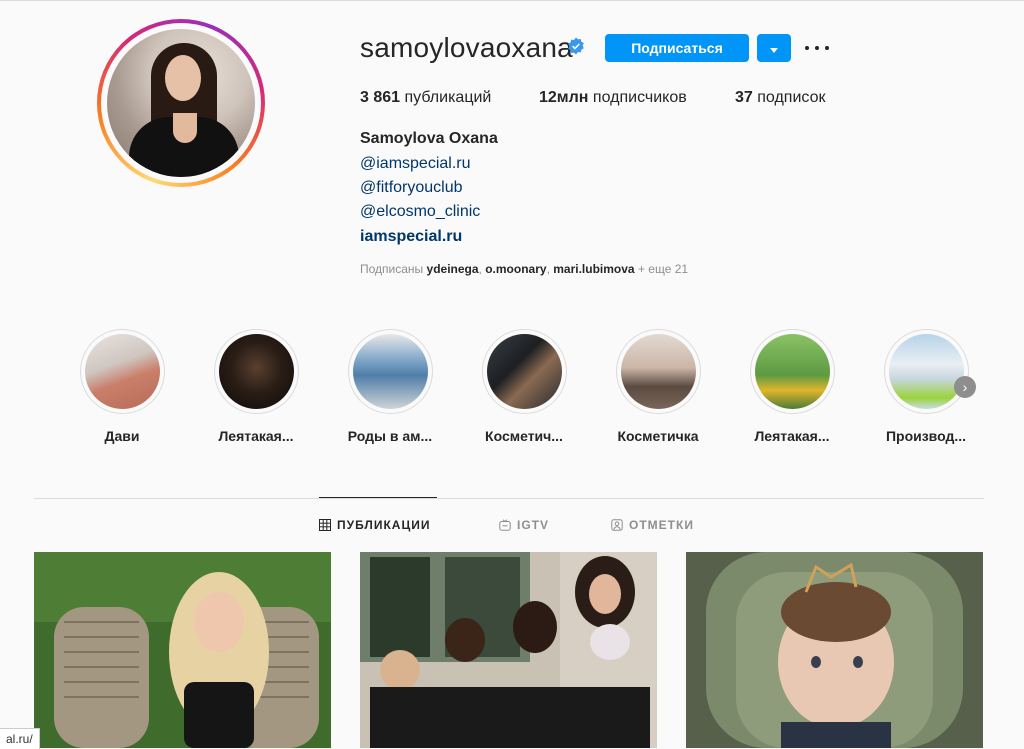 This screenshot has width=1024, height=749. Describe the element at coordinates (677, 48) in the screenshot. I see `follow-button: Подписаться` at that location.